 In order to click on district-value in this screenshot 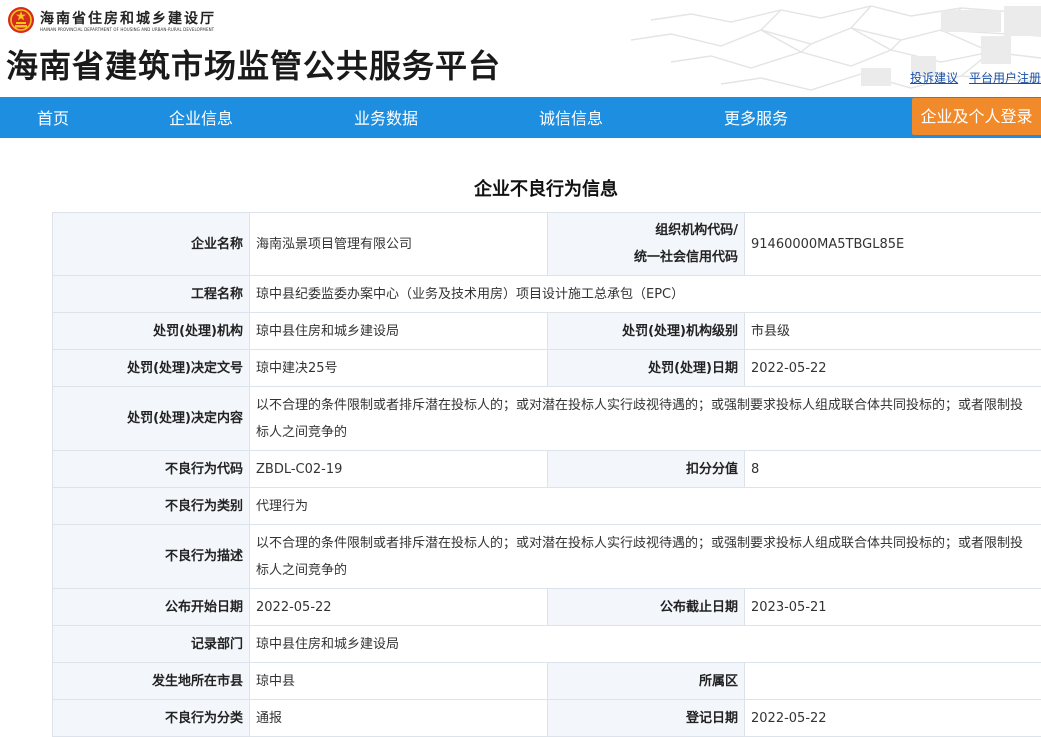, I will do `click(893, 681)`.